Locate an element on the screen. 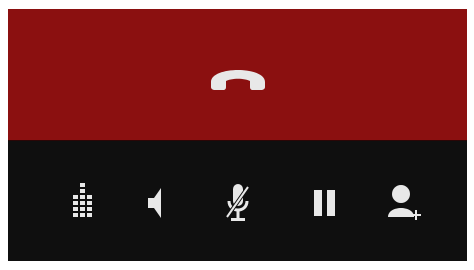  speaker-icon is located at coordinates (156, 203).